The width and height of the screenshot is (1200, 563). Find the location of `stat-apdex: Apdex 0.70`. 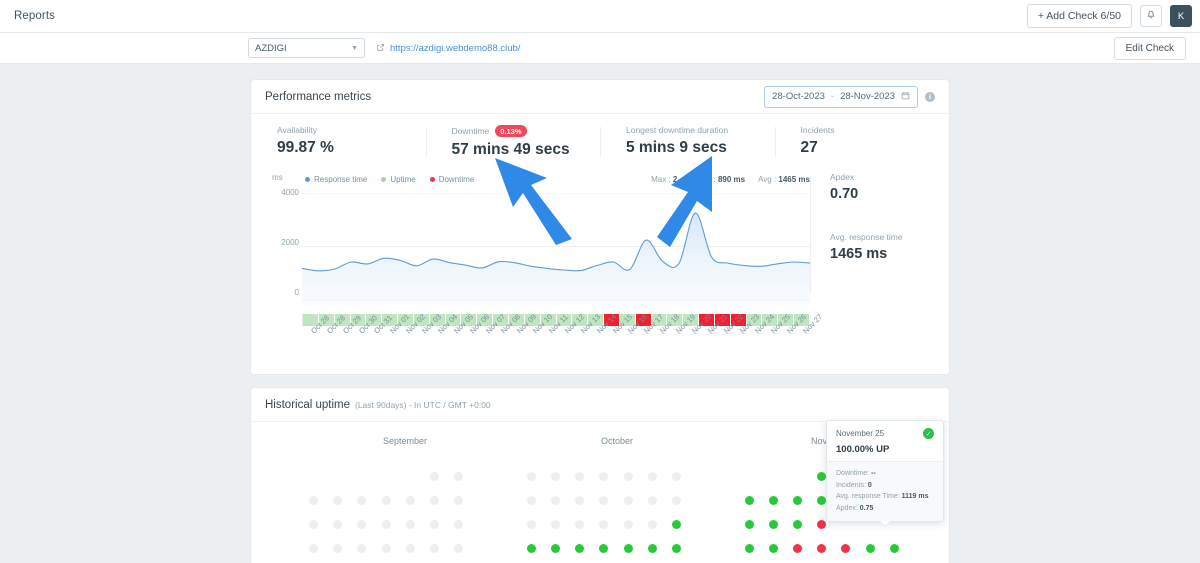

stat-apdex: Apdex 0.70 is located at coordinates (882, 187).